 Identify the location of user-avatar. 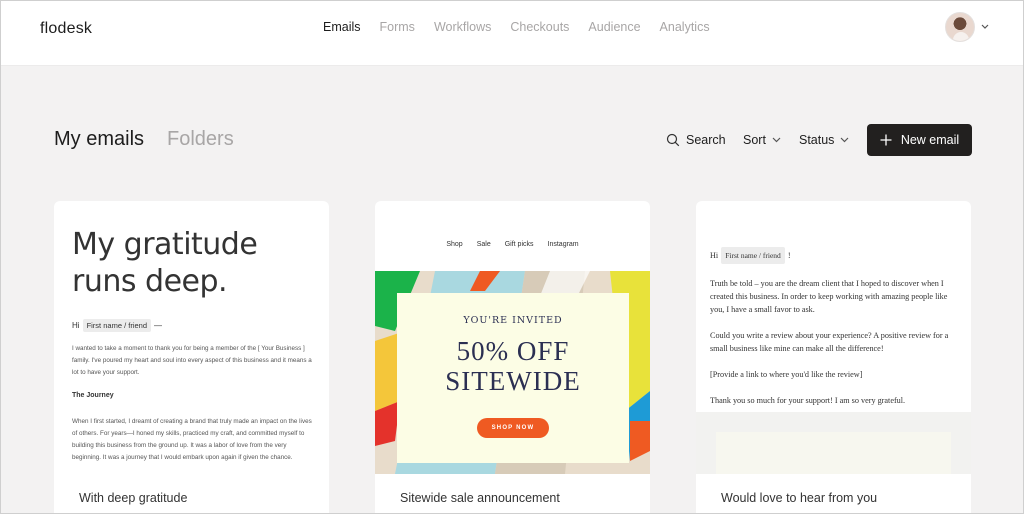
(960, 27).